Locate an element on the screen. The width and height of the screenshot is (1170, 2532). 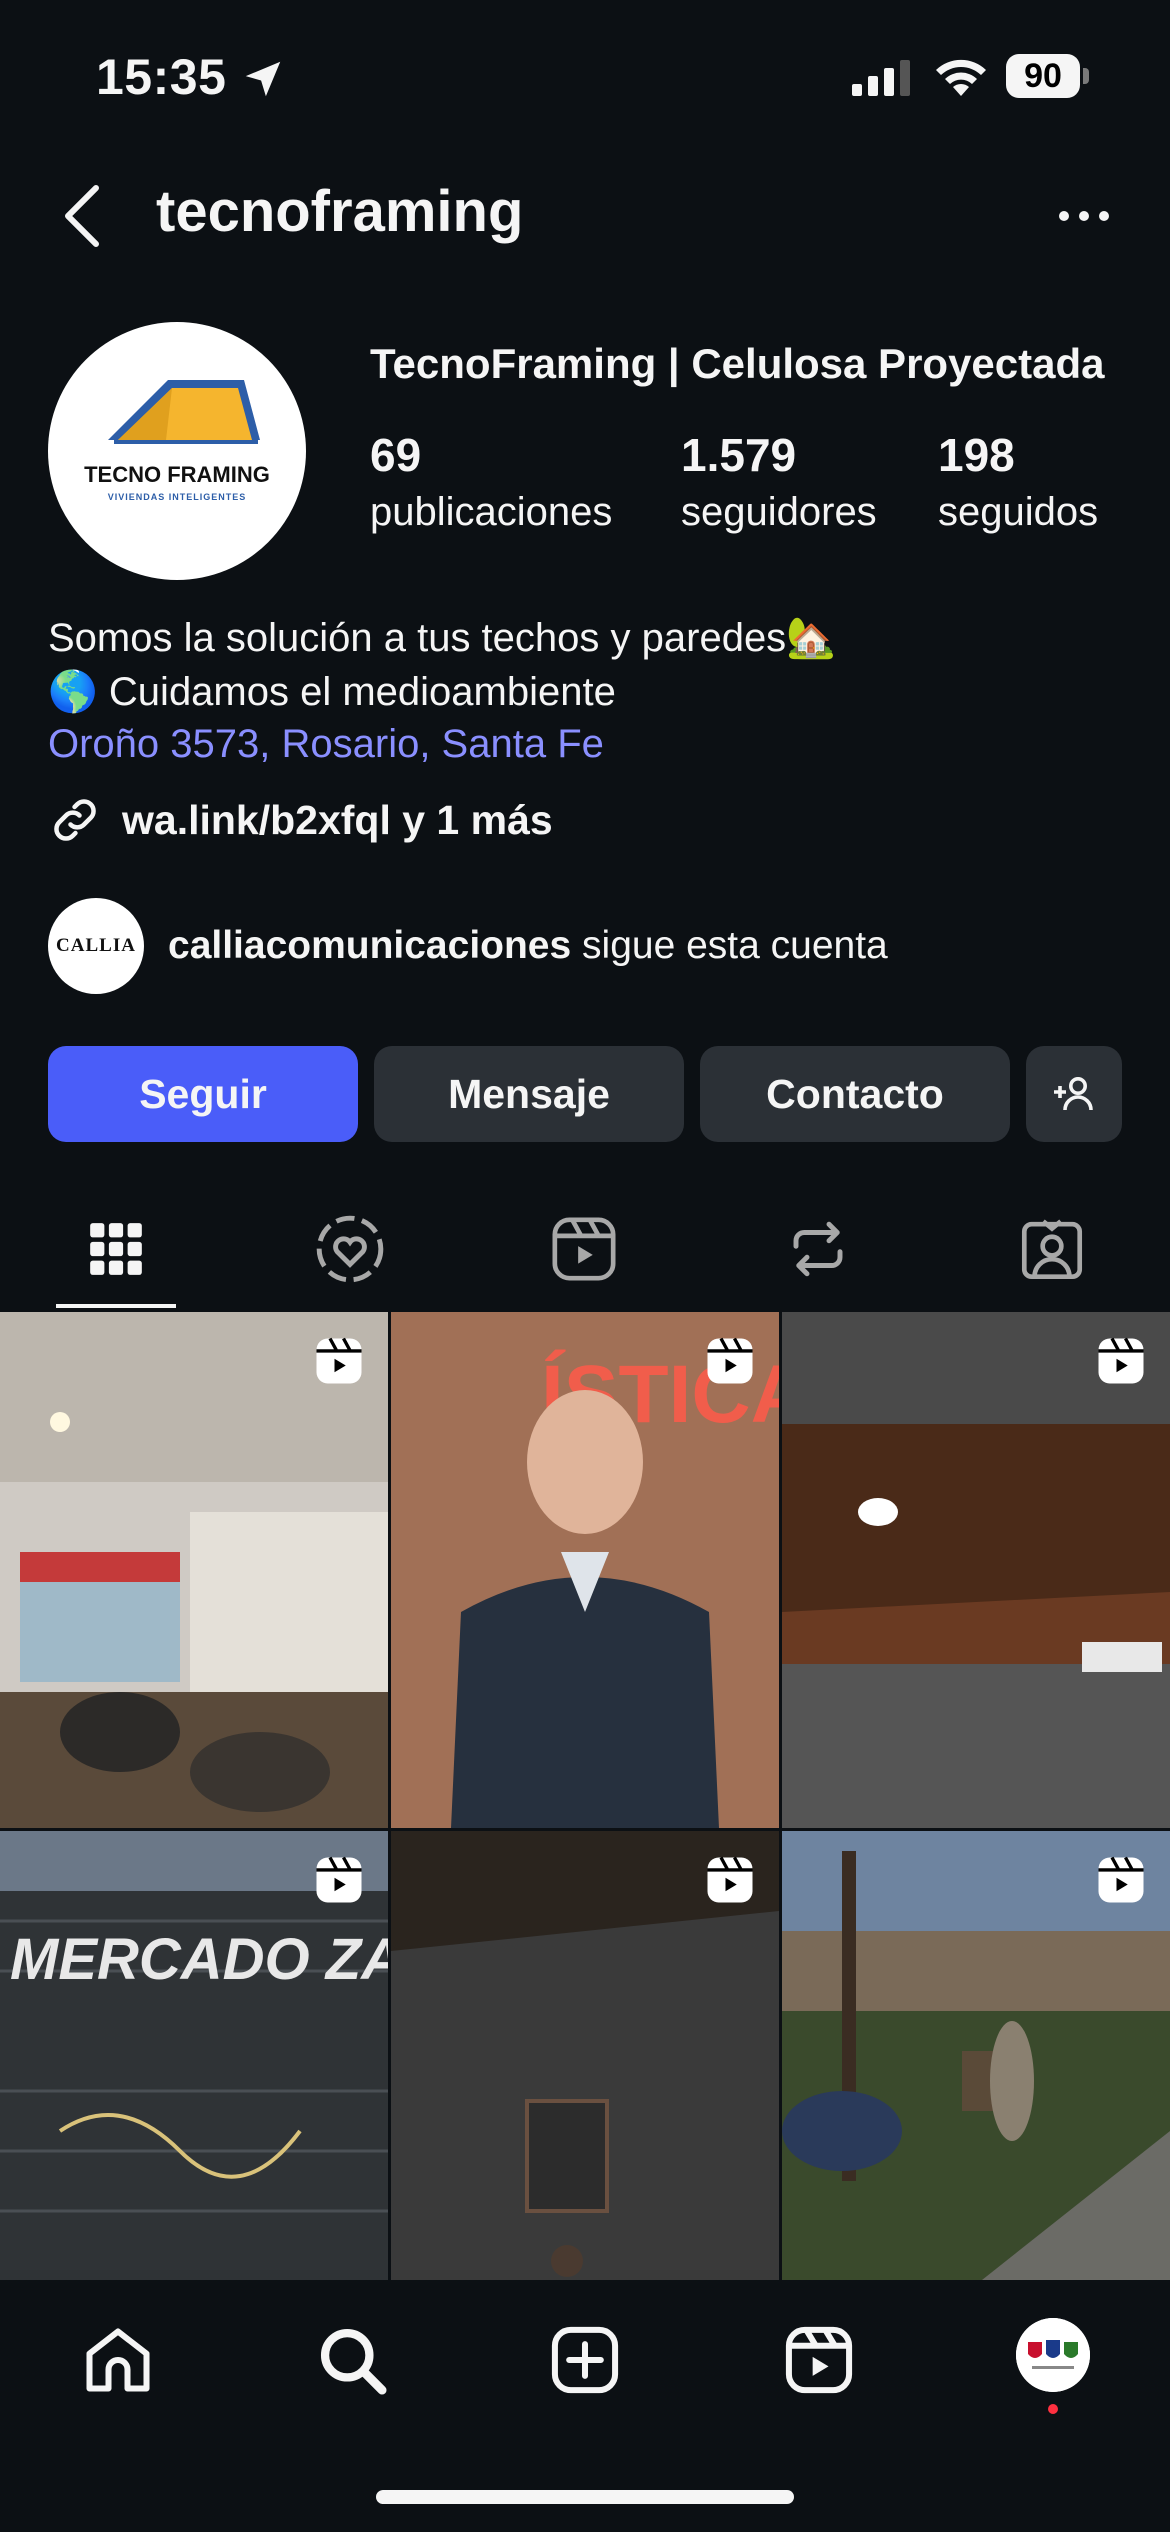
link-icon is located at coordinates (75, 820).